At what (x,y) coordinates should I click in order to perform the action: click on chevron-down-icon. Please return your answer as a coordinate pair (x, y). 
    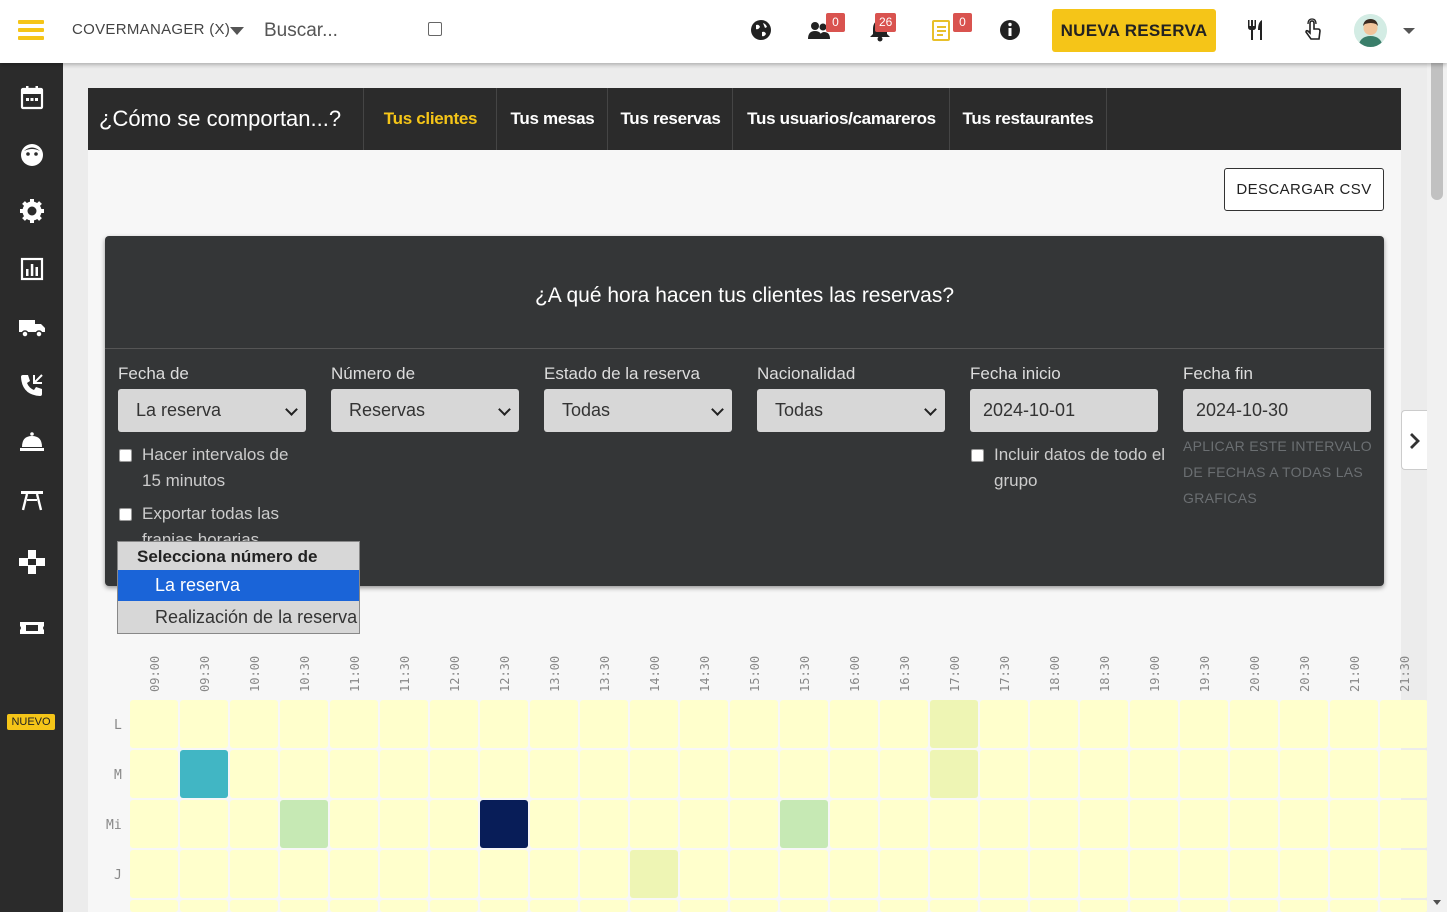
    Looking at the image, I should click on (237, 31).